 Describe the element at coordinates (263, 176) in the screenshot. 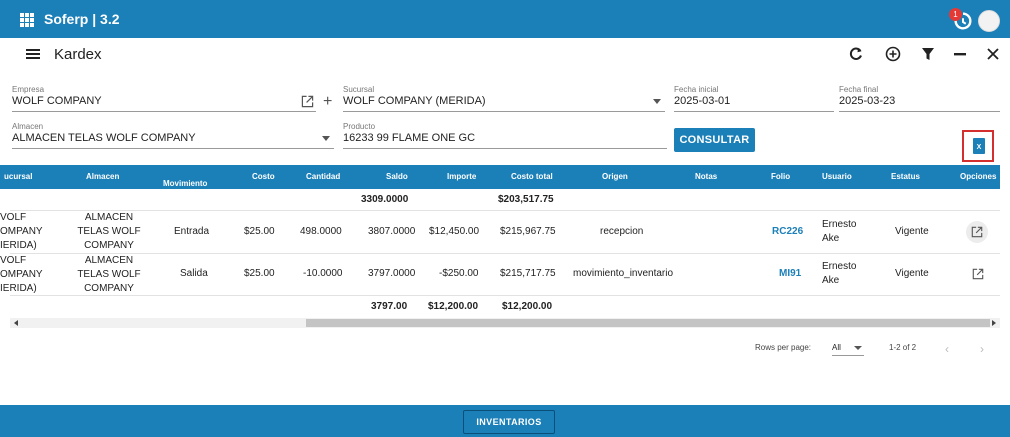

I see `col-costo: Costo` at that location.